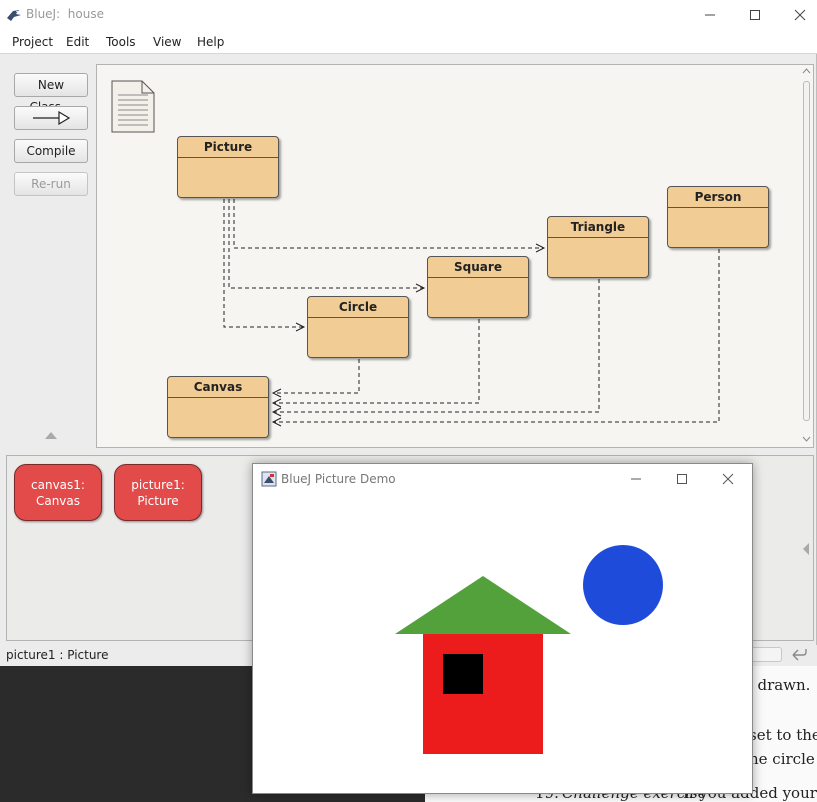 This screenshot has height=802, width=817. What do you see at coordinates (228, 167) in the screenshot?
I see `class-box-picture: Picture` at bounding box center [228, 167].